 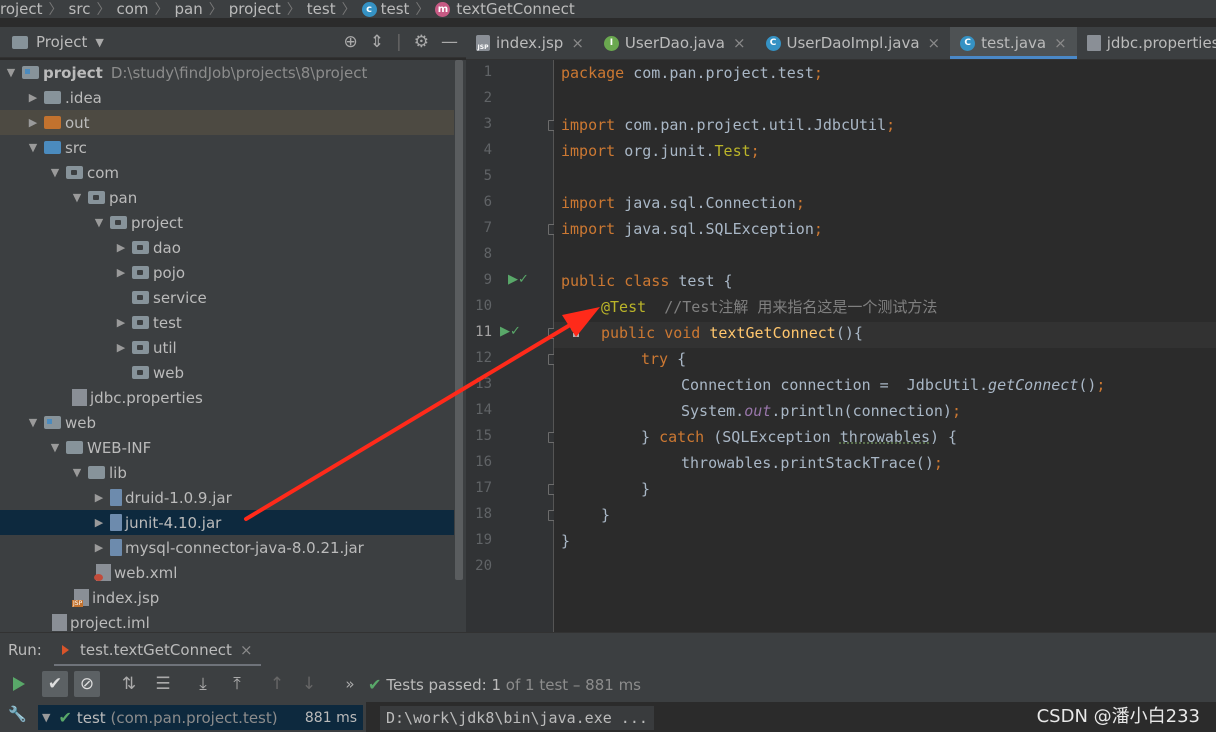 What do you see at coordinates (227, 347) in the screenshot?
I see `tree-item-util: ▶ util` at bounding box center [227, 347].